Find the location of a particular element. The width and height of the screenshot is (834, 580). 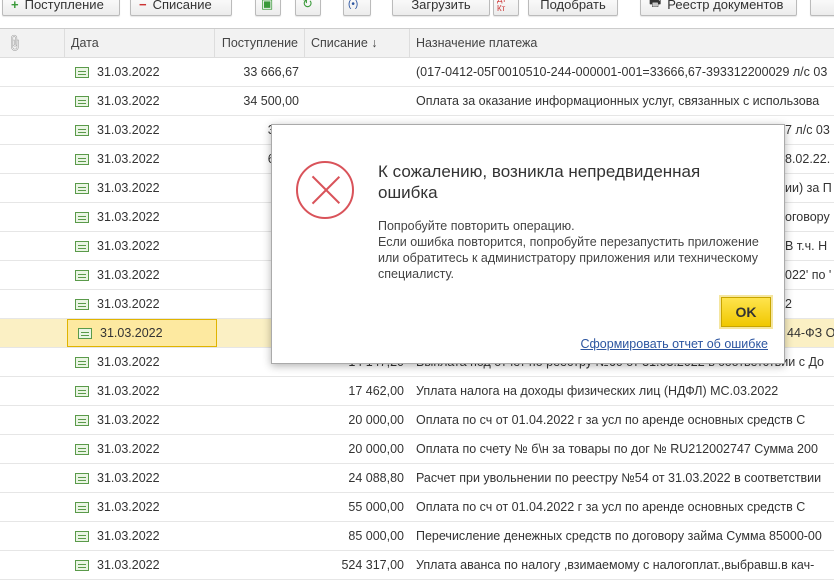

attachment-column-header: 📎︎ is located at coordinates (32, 43).